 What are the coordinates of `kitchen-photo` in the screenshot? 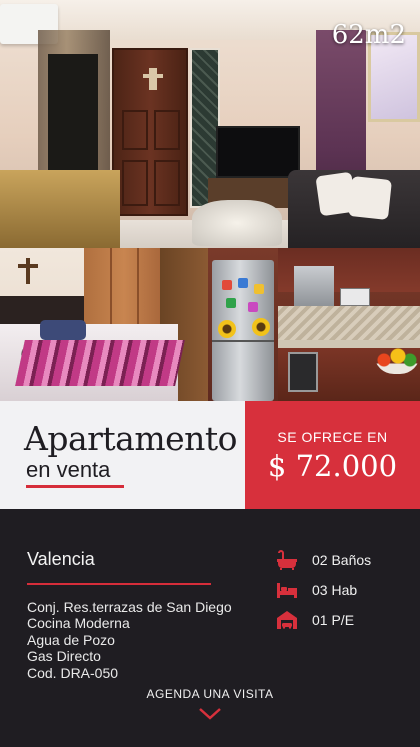 It's located at (314, 324).